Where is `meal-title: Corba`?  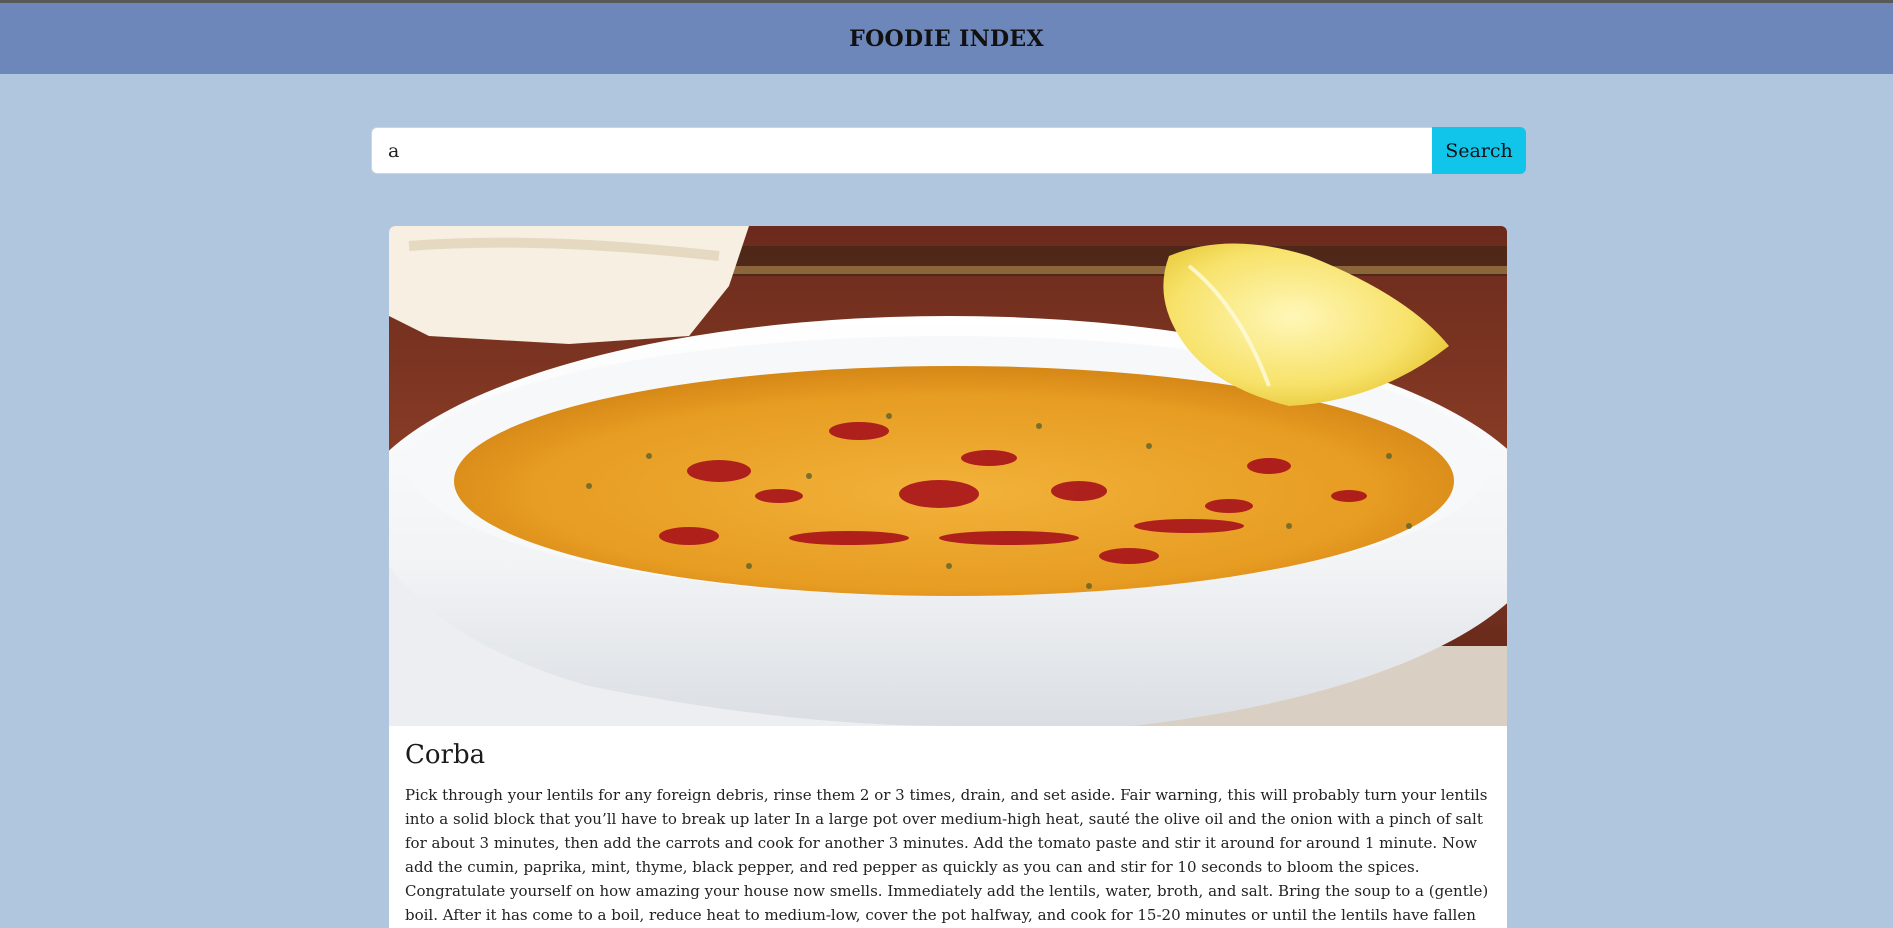
meal-title: Corba is located at coordinates (445, 755).